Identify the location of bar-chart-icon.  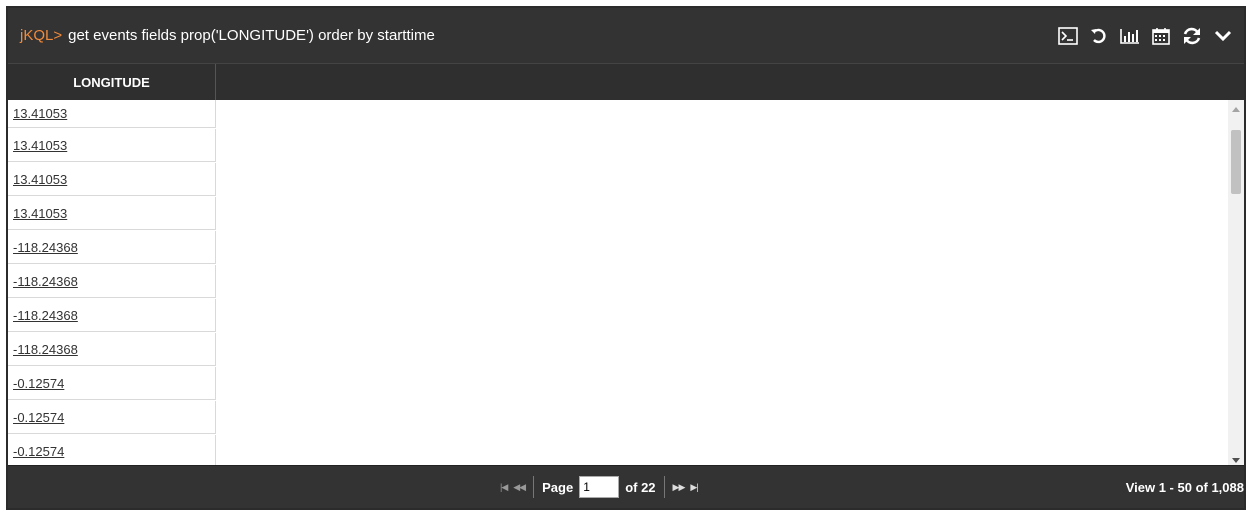
(1130, 36).